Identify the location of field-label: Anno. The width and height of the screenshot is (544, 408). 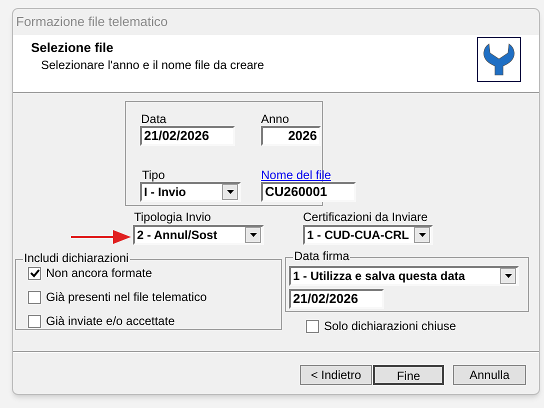
(275, 119).